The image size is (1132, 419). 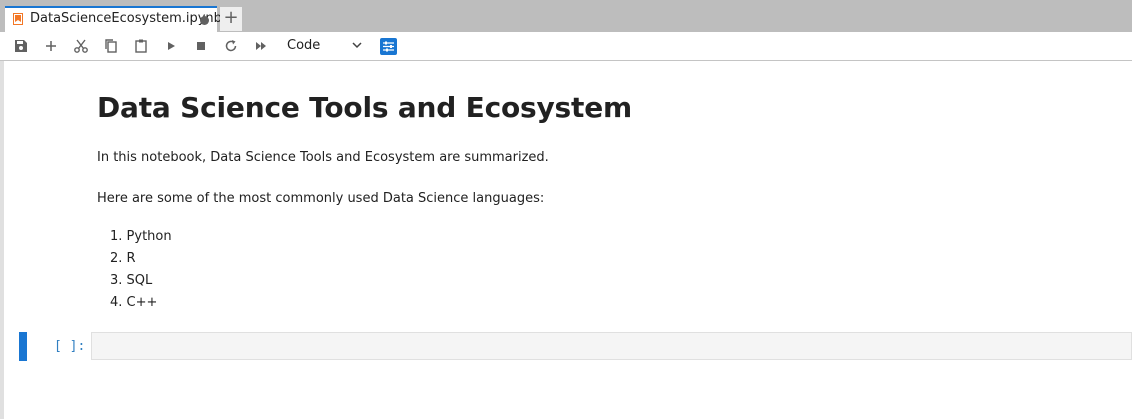 I want to click on tab-notebook: DataScienceEcosystem.ipynb, so click(x=113, y=19).